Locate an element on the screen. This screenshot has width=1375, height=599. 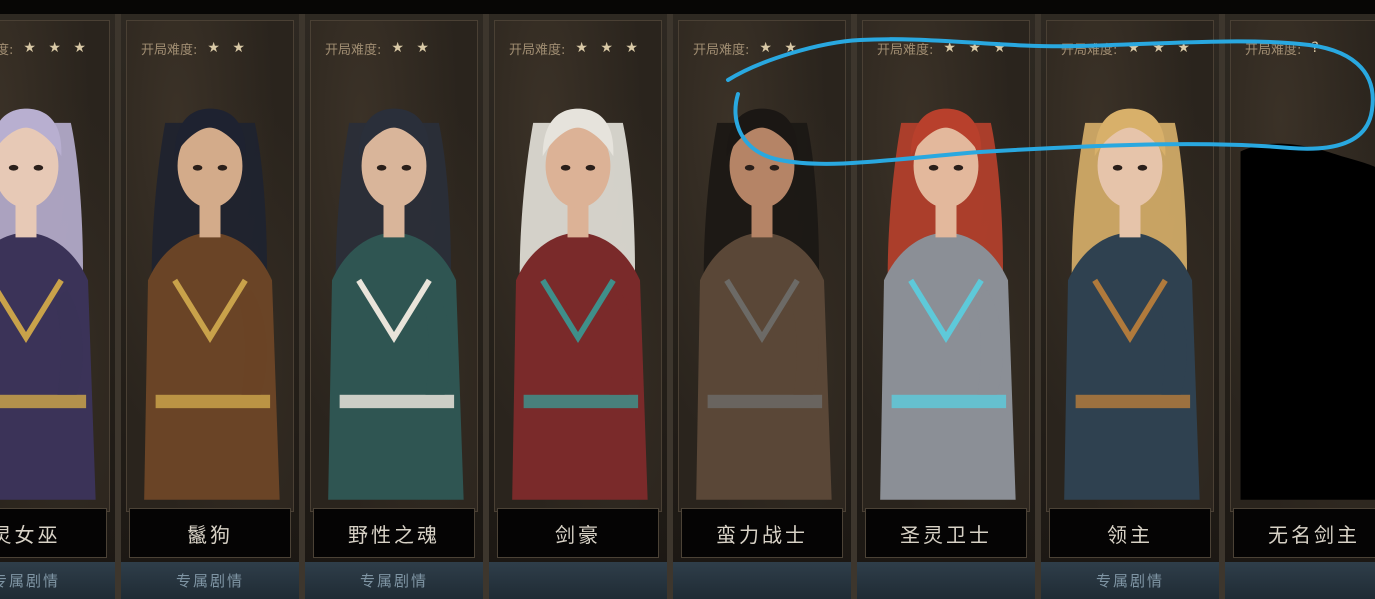
holy-guardian-portrait is located at coordinates (948, 304).